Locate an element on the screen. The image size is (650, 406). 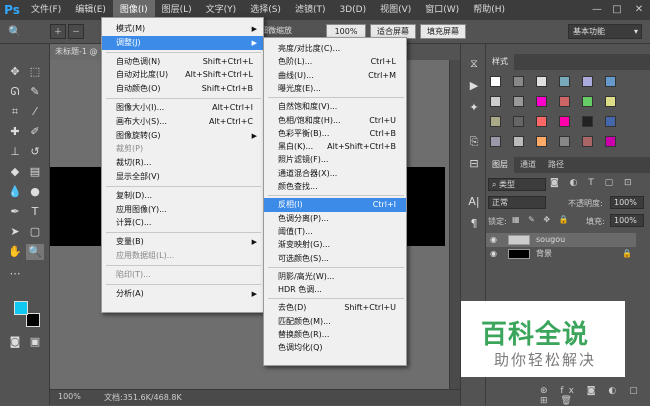
menu-item: 变量(B) ▶ is located at coordinates (182, 242).